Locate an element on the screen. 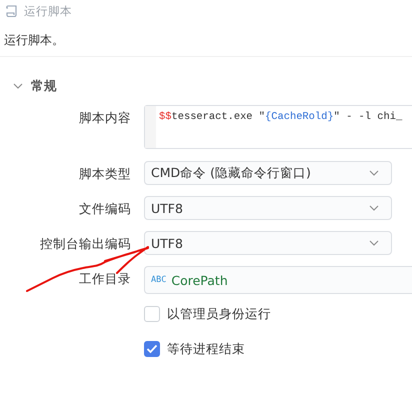 The height and width of the screenshot is (414, 412). field-label: 文件编码 is located at coordinates (104, 209).